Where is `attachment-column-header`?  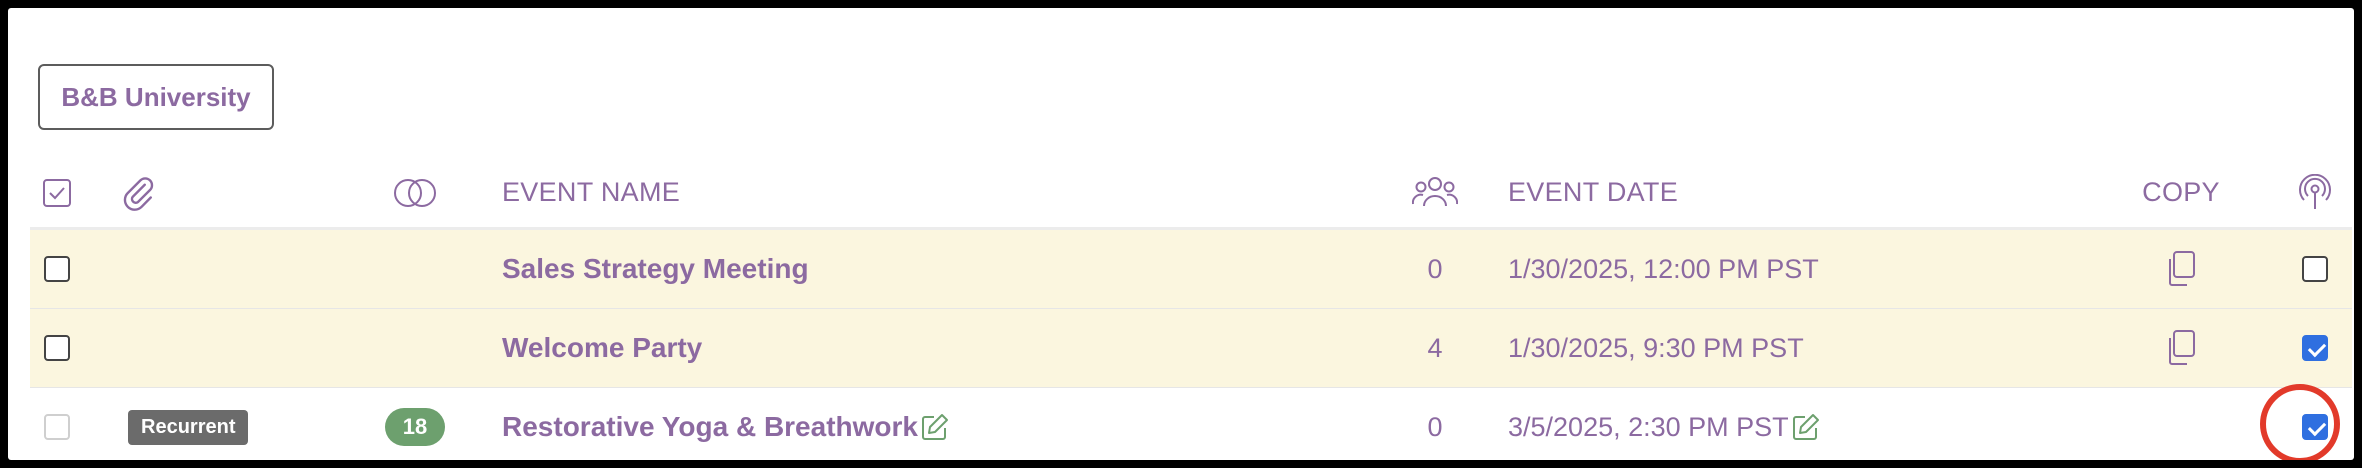
attachment-column-header is located at coordinates (210, 192).